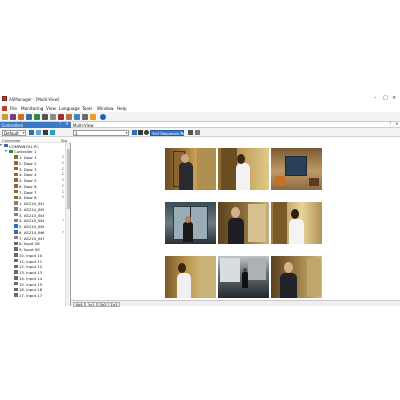 This screenshot has width=400, height=400. I want to click on fullscreen-icon, so click(197, 132).